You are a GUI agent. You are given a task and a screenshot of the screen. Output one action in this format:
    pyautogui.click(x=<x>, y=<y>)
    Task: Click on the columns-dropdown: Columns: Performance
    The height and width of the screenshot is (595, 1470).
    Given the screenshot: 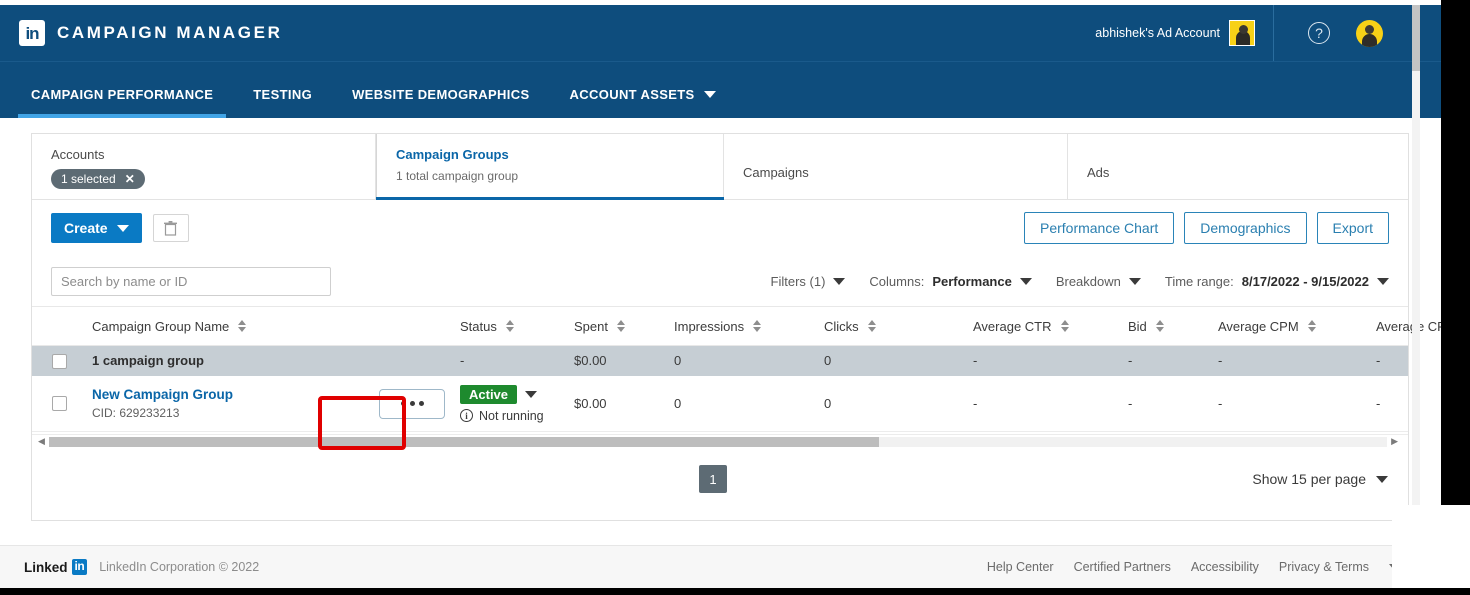 What is the action you would take?
    pyautogui.click(x=950, y=281)
    